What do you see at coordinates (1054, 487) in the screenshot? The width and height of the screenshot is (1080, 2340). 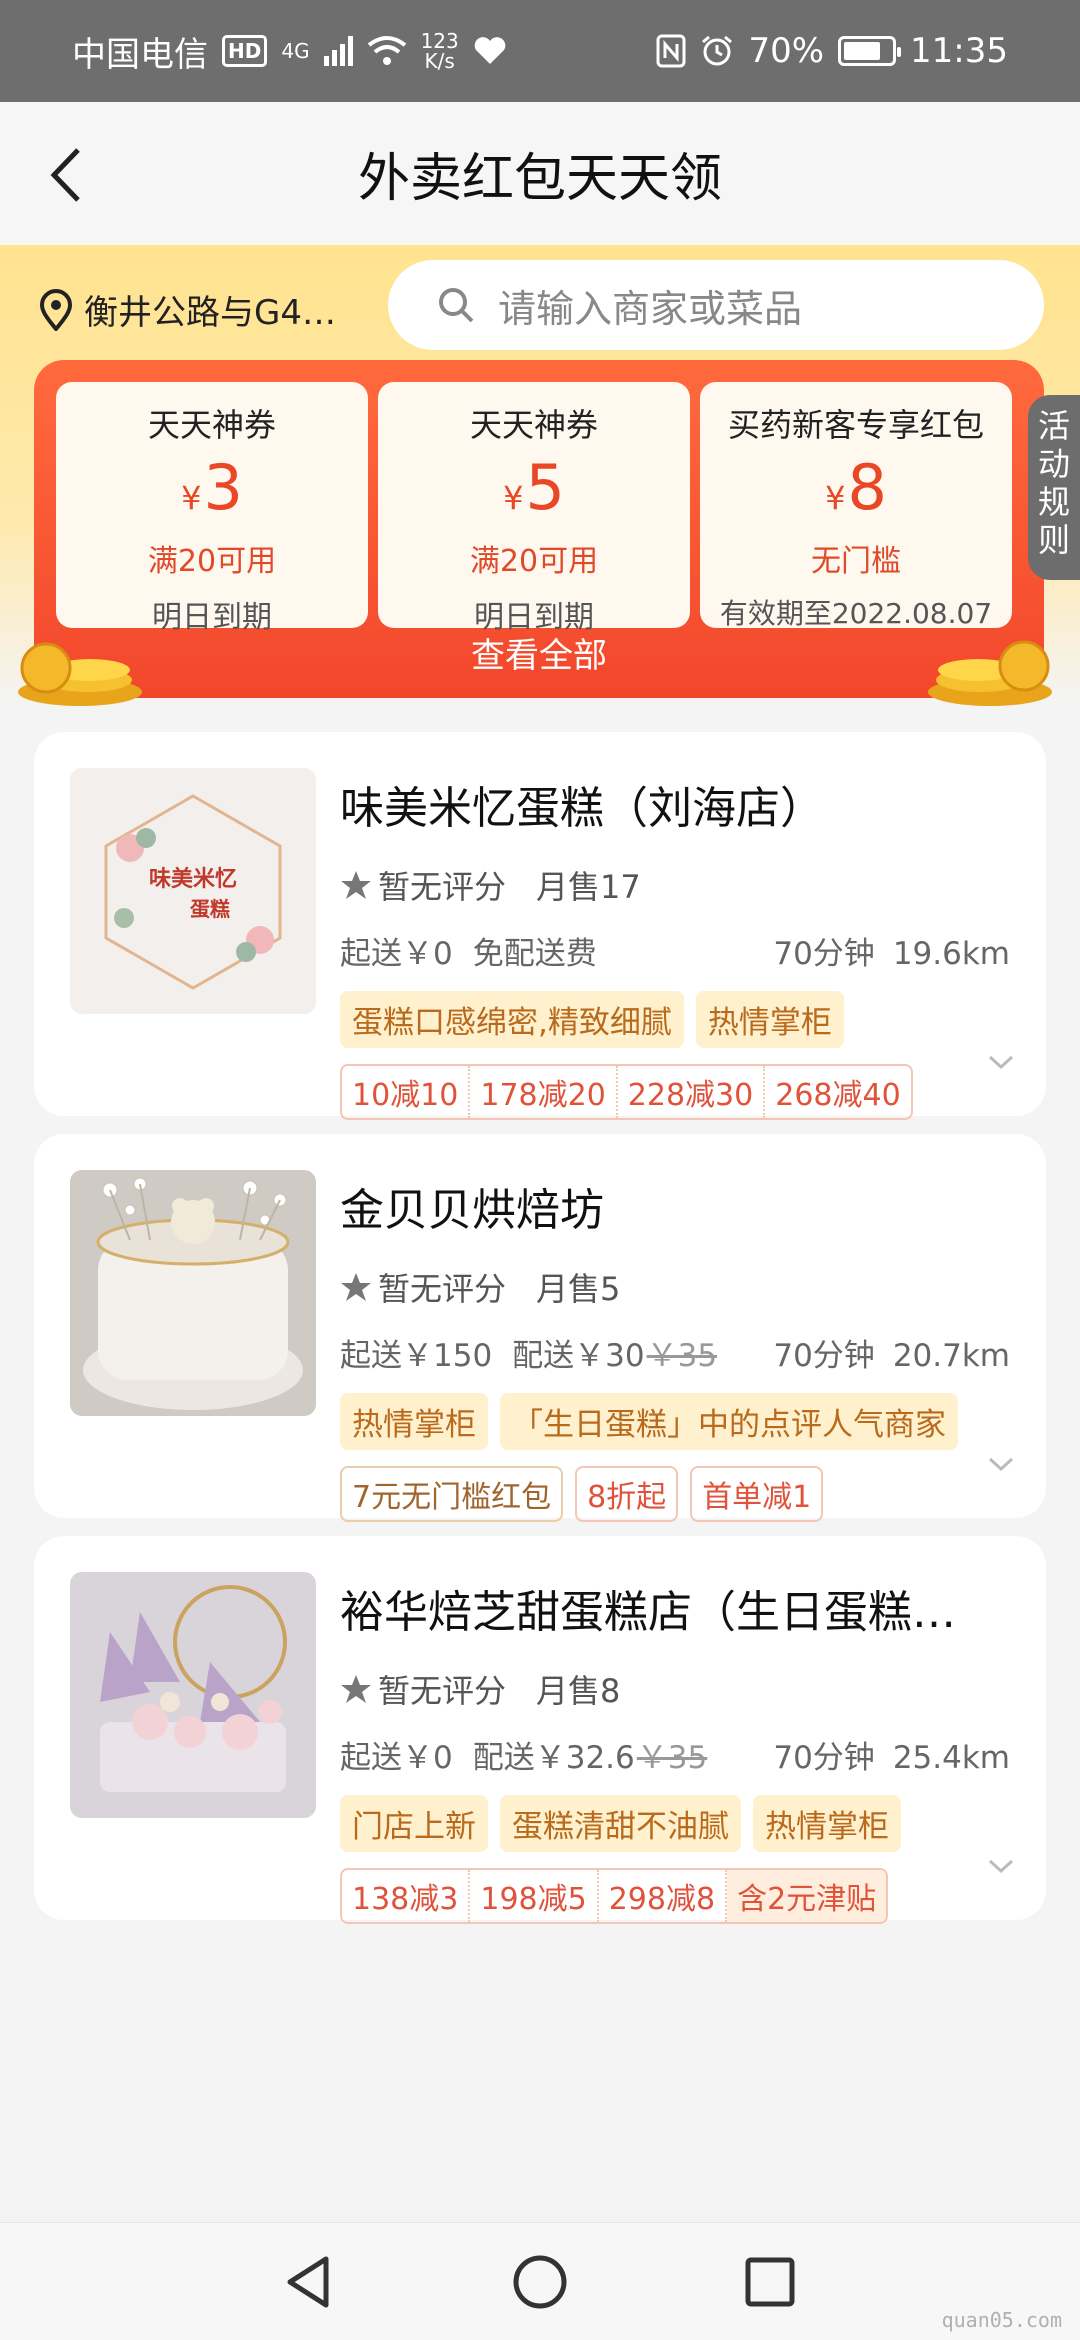 I see `activity-rules-tab: 活动规则` at bounding box center [1054, 487].